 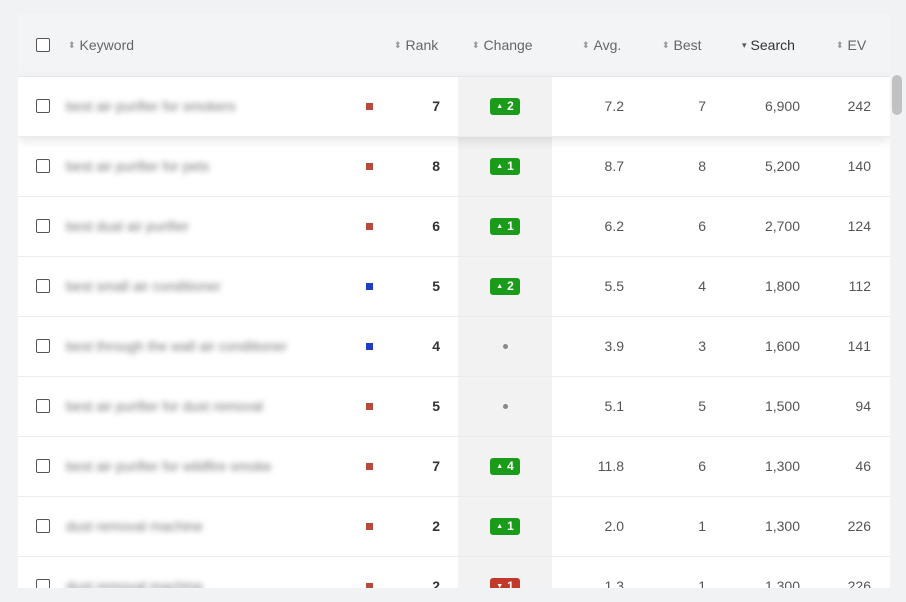 What do you see at coordinates (702, 166) in the screenshot?
I see `best-value: 8` at bounding box center [702, 166].